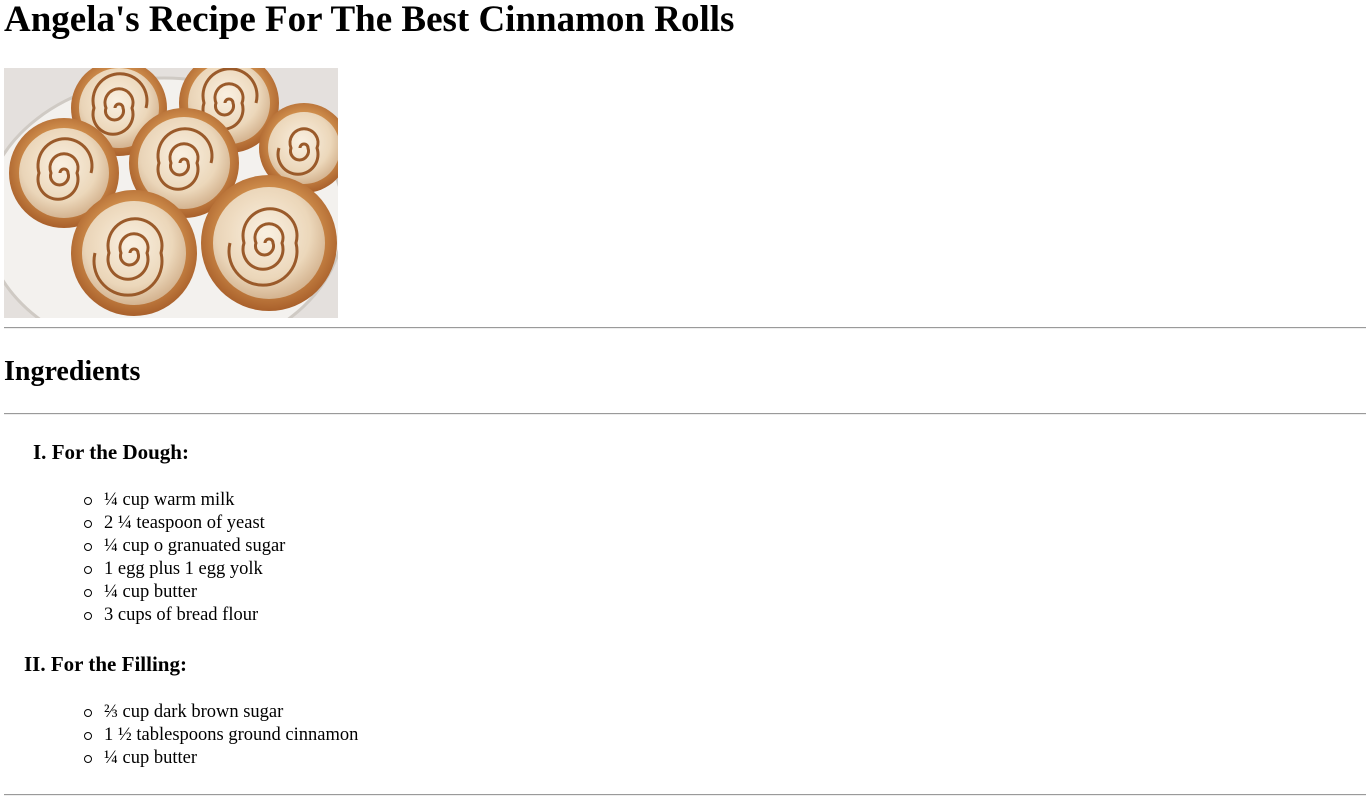 This screenshot has width=1367, height=797. Describe the element at coordinates (184, 615) in the screenshot. I see `list-item: 3 cups of bread flour` at that location.